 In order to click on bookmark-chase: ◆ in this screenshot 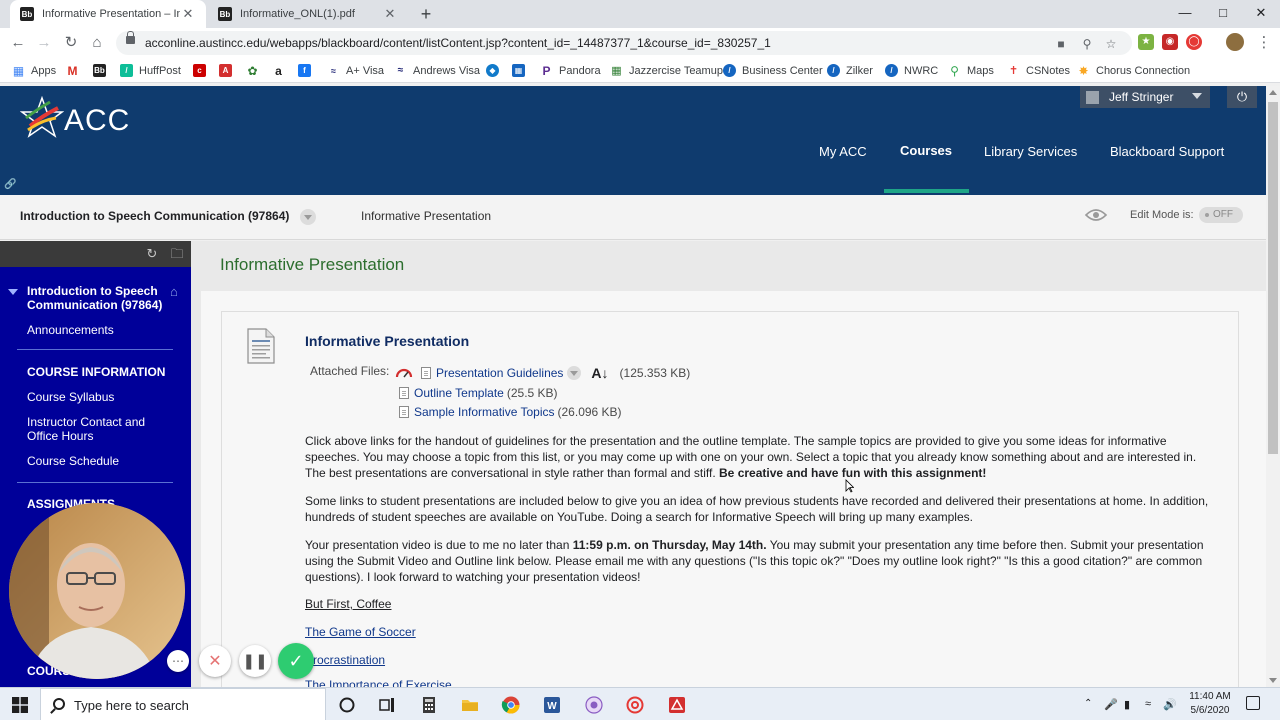, I will do `click(495, 70)`.